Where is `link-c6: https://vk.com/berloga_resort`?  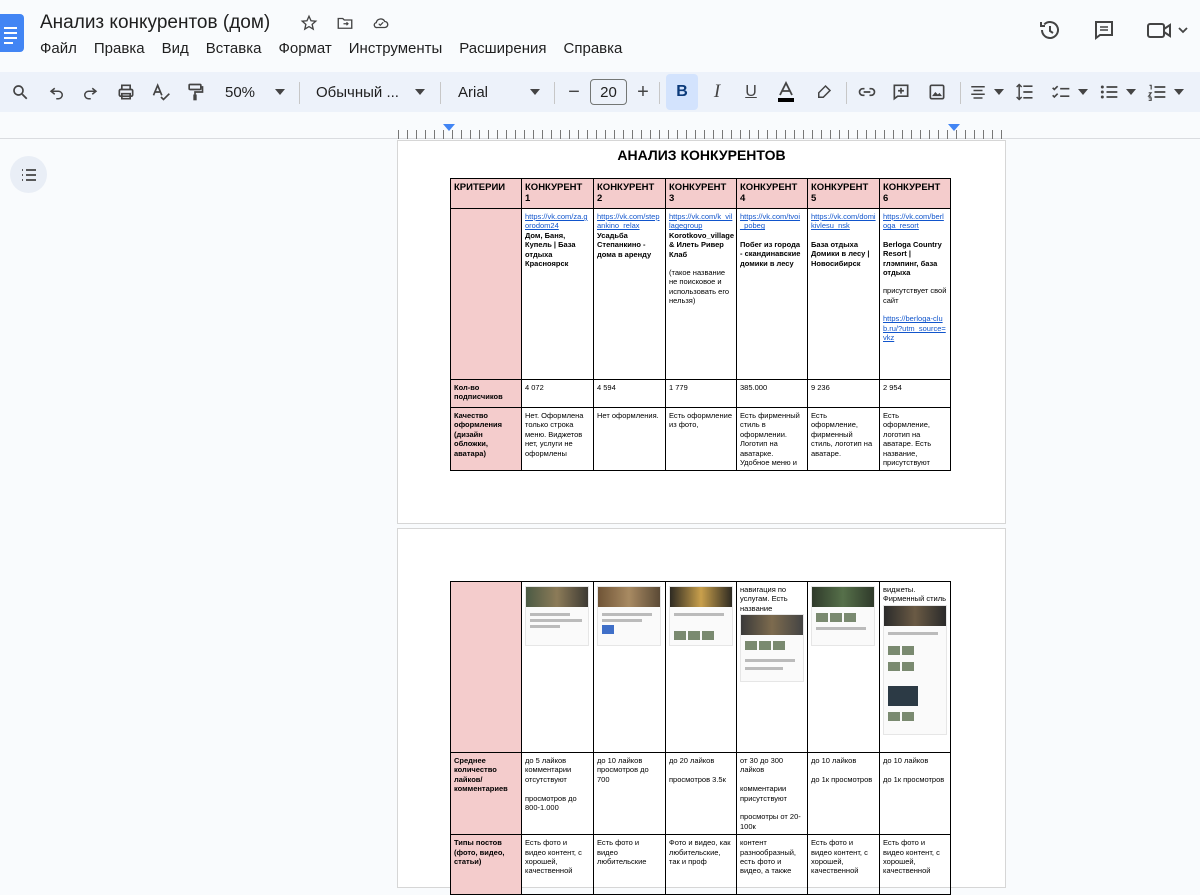 link-c6: https://vk.com/berloga_resort is located at coordinates (915, 221).